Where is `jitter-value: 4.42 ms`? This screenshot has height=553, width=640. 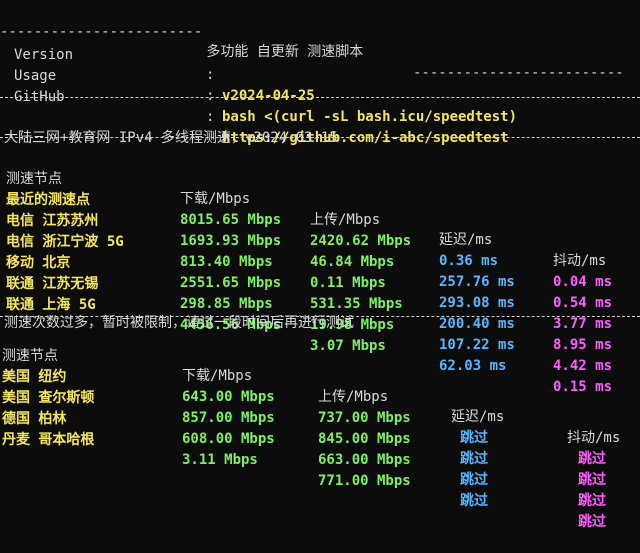 jitter-value: 4.42 ms is located at coordinates (583, 365).